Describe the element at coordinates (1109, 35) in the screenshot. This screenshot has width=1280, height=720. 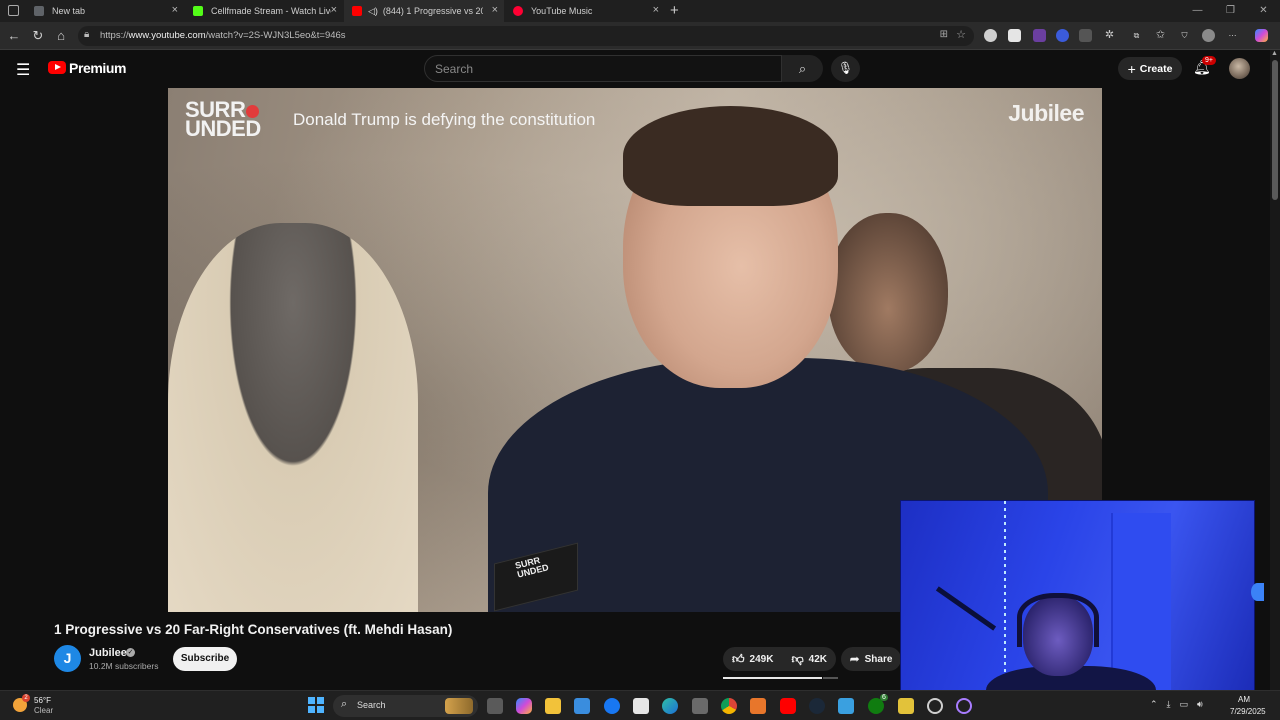
I see `extensions-puzzle-icon: ✲` at that location.